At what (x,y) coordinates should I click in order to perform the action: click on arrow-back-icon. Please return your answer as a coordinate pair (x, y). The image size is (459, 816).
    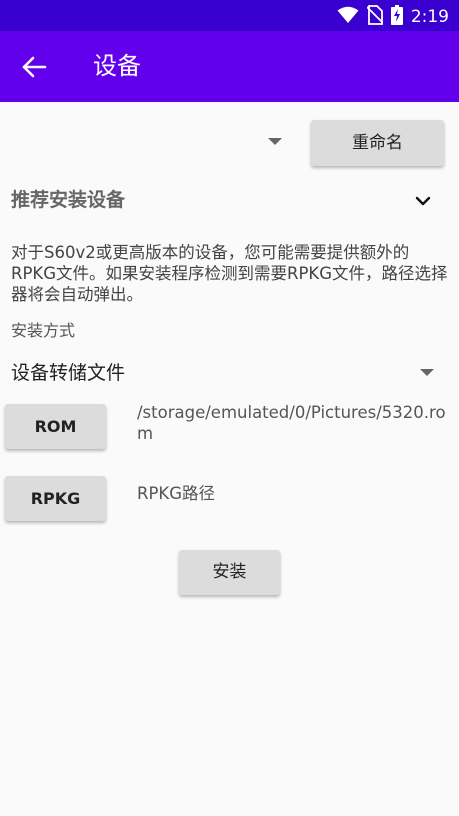
    Looking at the image, I should click on (34, 67).